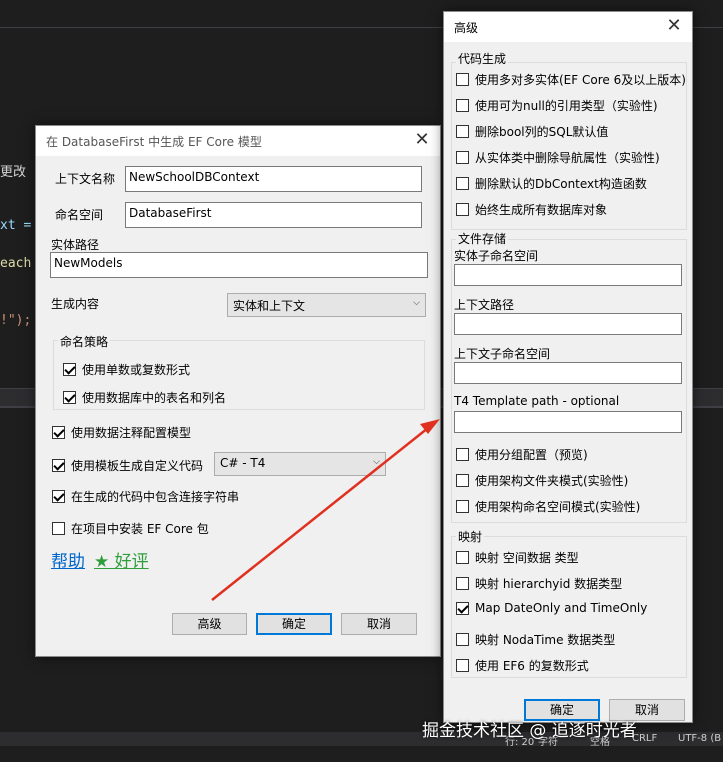 The width and height of the screenshot is (723, 762). I want to click on arrow-line, so click(320, 514).